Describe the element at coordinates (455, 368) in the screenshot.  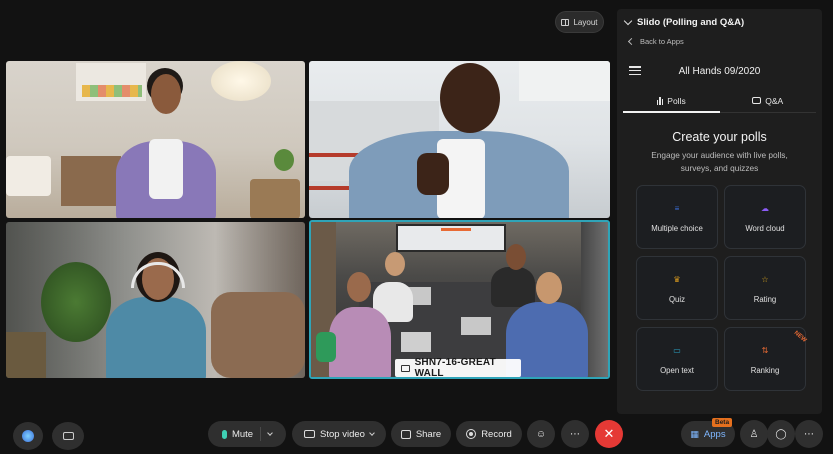
I see `participant-name: SHN7-16-GREAT WALL` at that location.